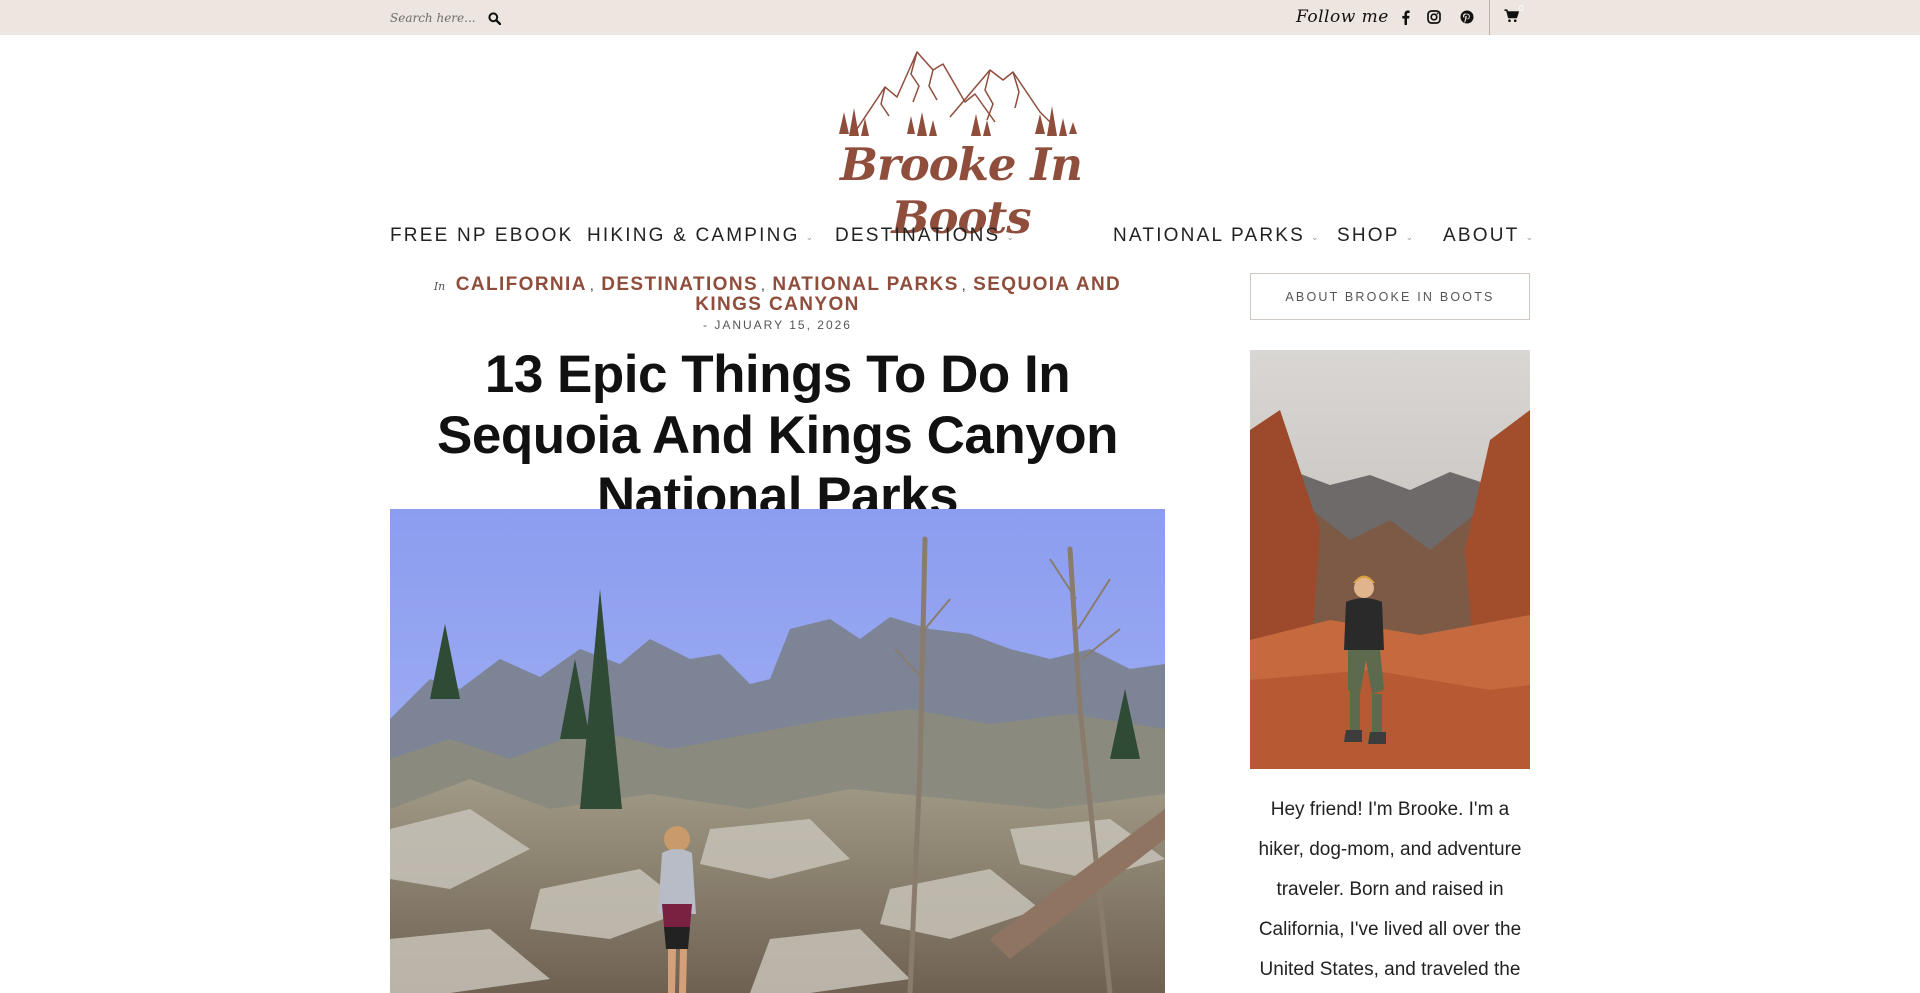 This screenshot has width=1920, height=993. What do you see at coordinates (1209, 235) in the screenshot?
I see `nav-item-label: NATIONAL PARKS` at bounding box center [1209, 235].